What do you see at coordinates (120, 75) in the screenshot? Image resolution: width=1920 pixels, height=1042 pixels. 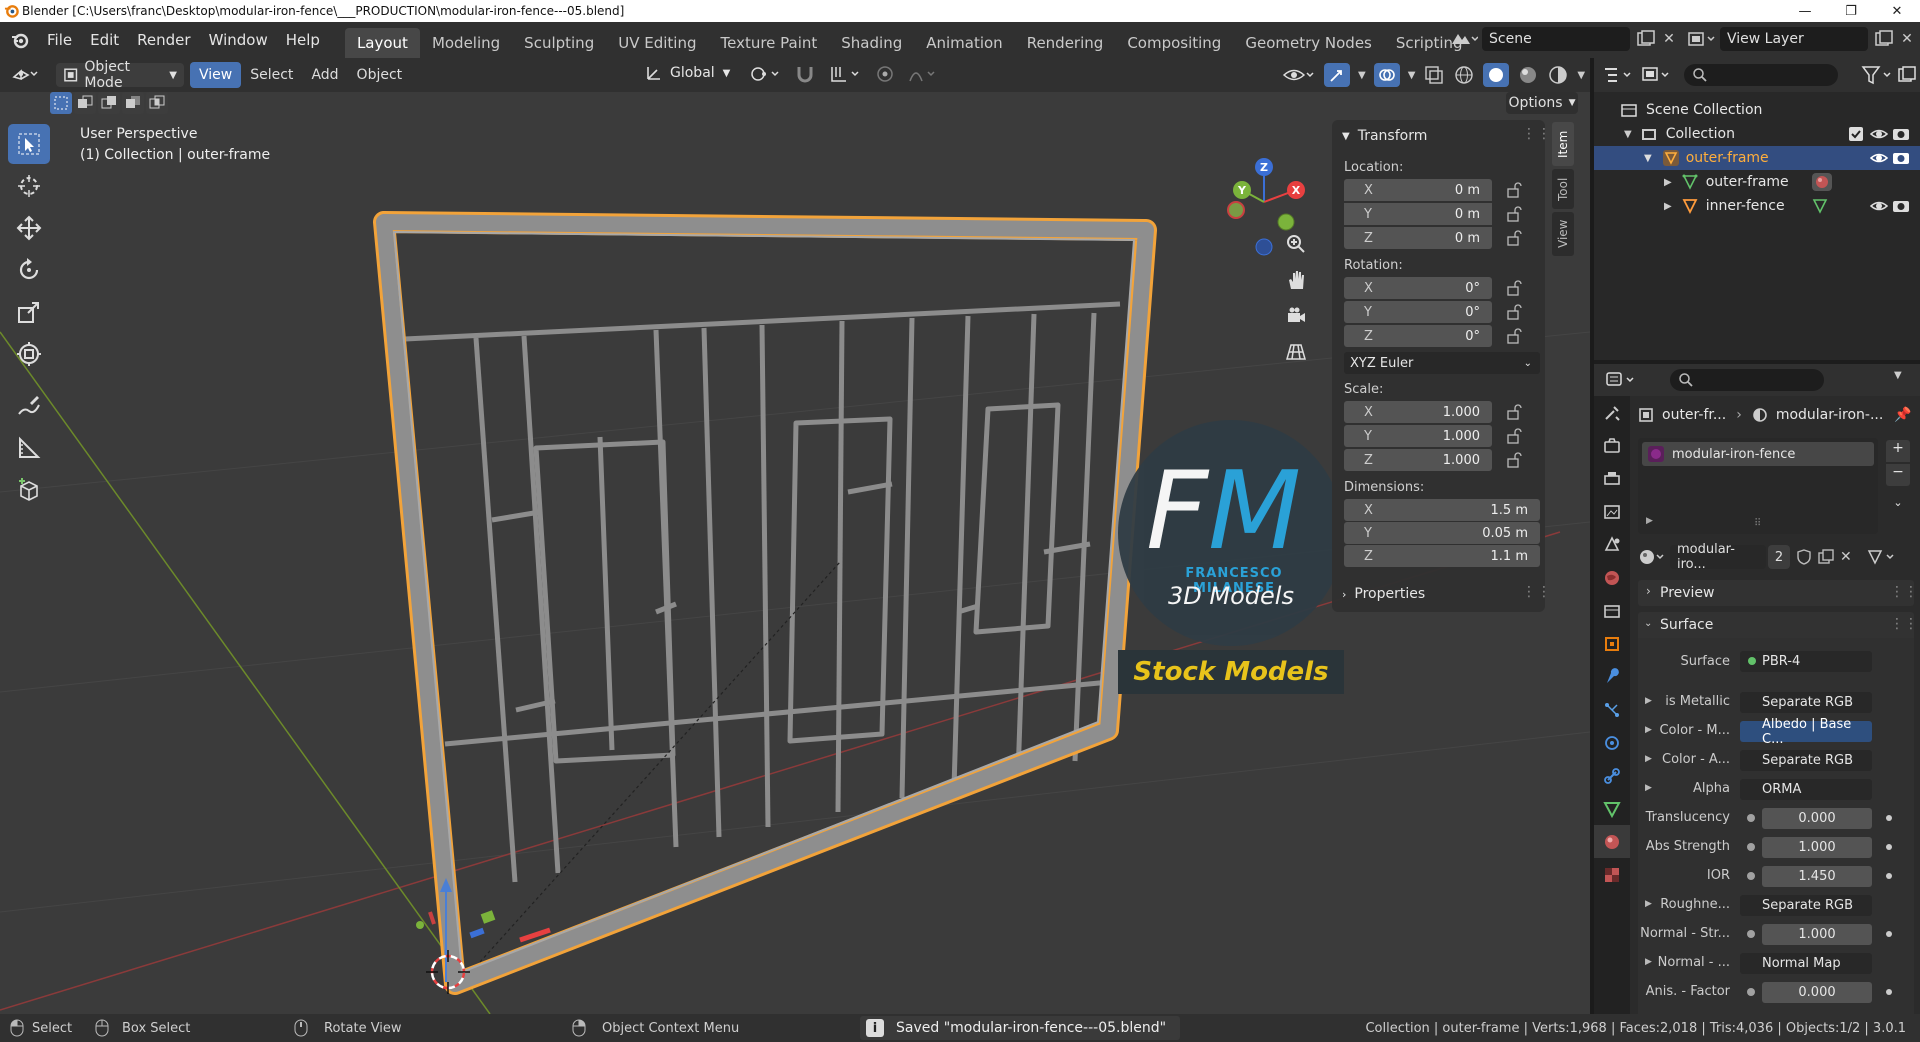 I see `object-mode-dropdown: Object Mode ▼` at bounding box center [120, 75].